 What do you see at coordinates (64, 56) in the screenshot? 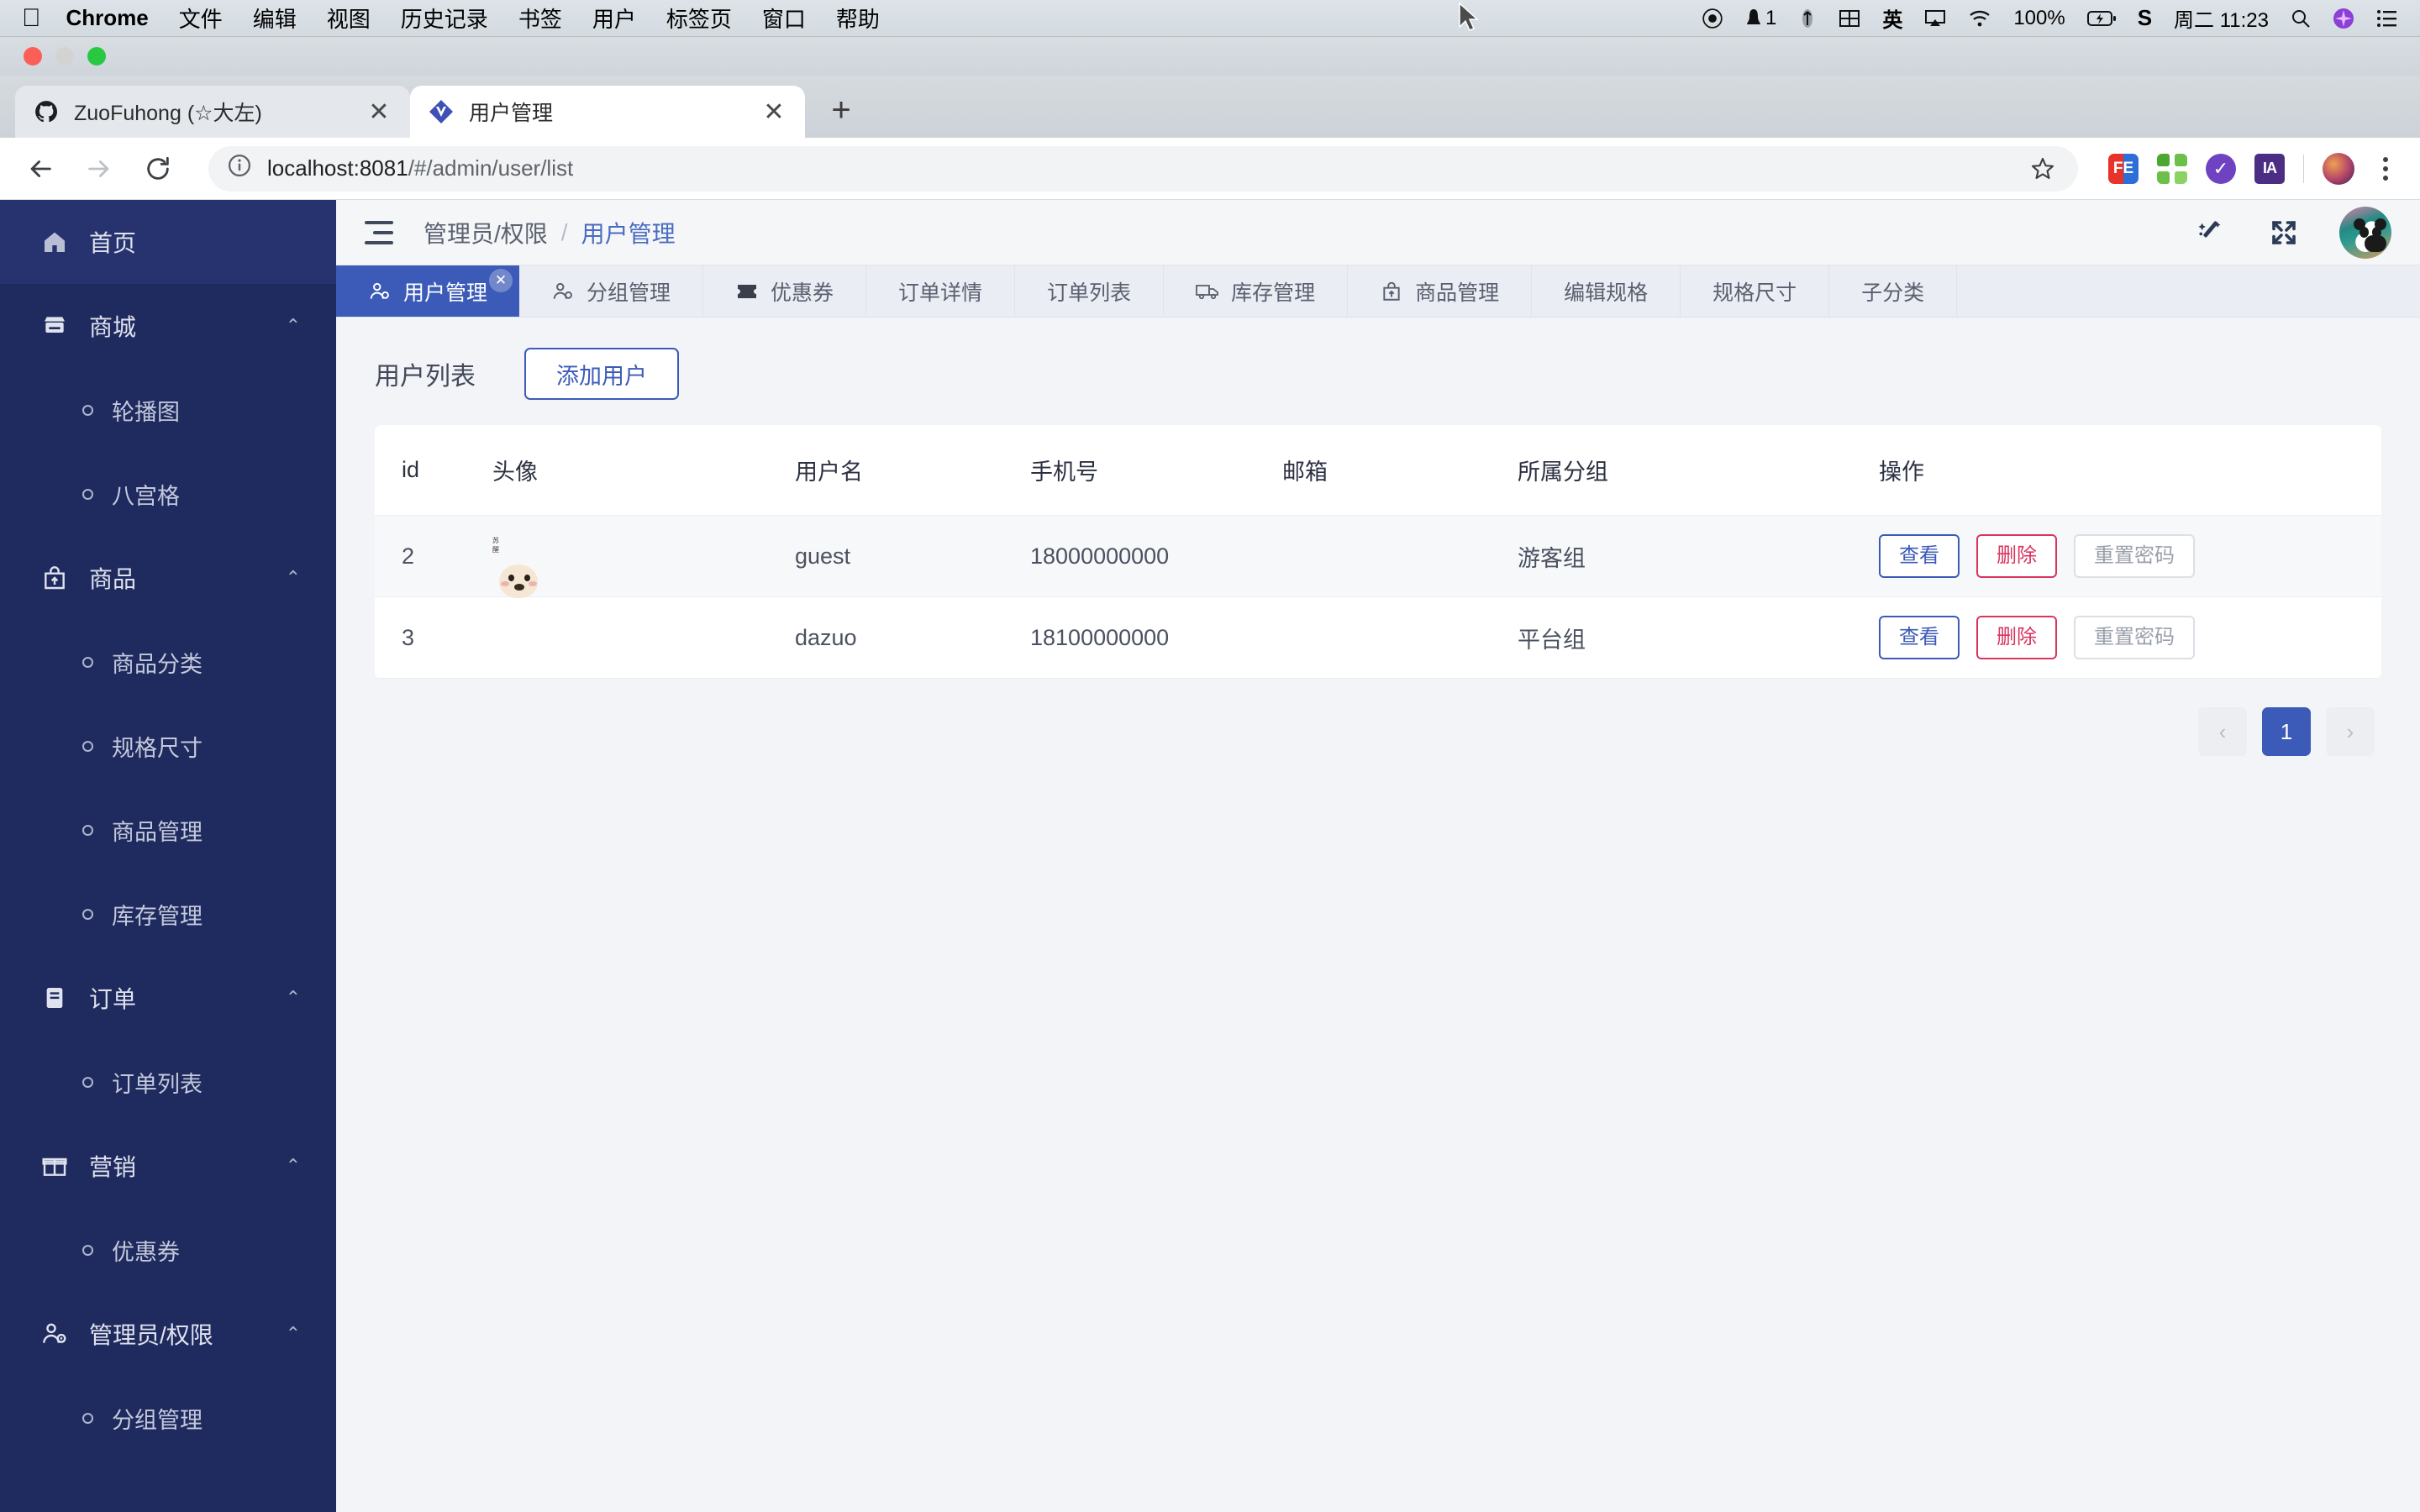
I see `minimize-window-button` at bounding box center [64, 56].